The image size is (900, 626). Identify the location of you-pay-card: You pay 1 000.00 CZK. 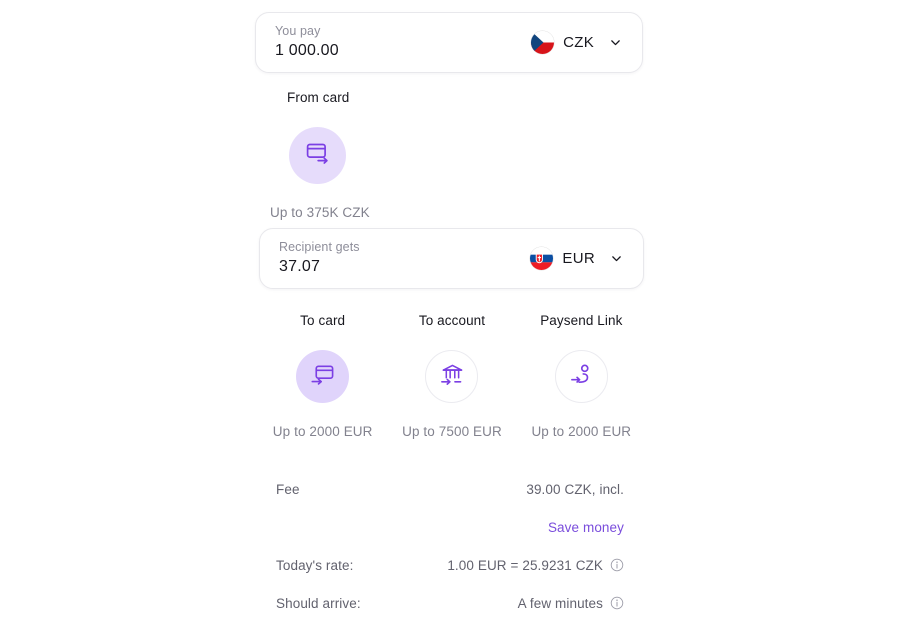
(449, 42).